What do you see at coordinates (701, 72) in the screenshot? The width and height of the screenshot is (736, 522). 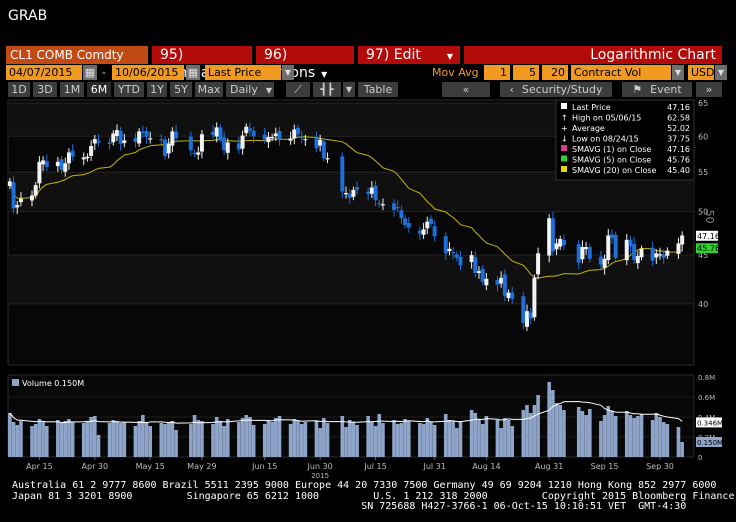 I see `currency-select: USD` at bounding box center [701, 72].